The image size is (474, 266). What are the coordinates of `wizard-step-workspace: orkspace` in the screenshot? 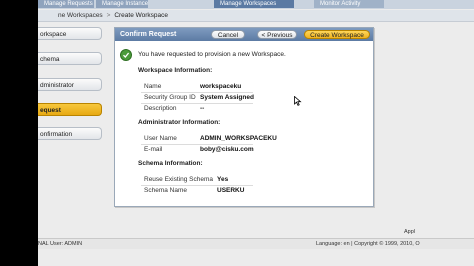 It's located at (70, 33).